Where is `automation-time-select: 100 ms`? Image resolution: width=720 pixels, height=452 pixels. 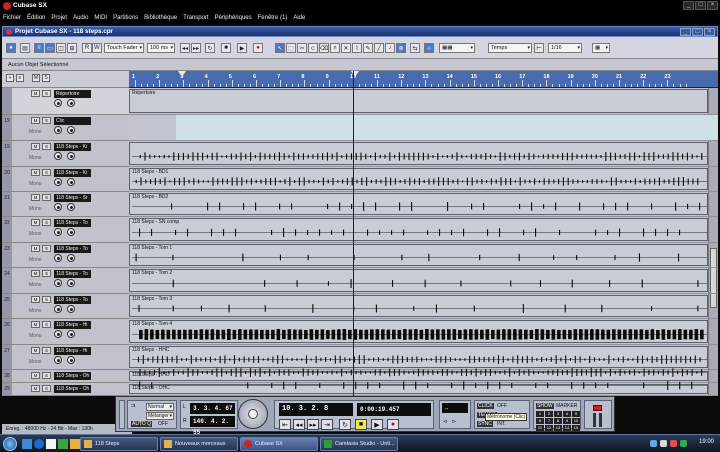
automation-time-select: 100 ms is located at coordinates (161, 48).